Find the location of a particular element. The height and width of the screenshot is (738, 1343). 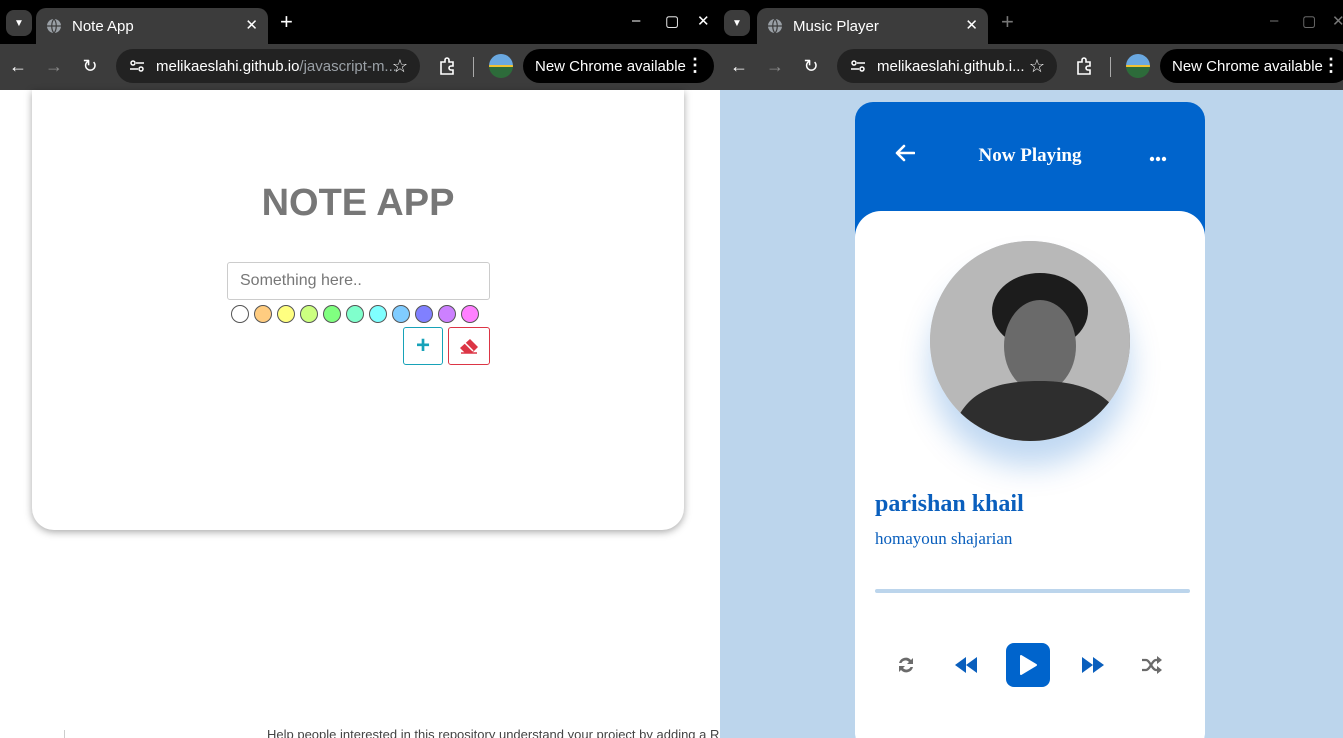

url-host: melikaeslahi.github.io is located at coordinates (228, 66).